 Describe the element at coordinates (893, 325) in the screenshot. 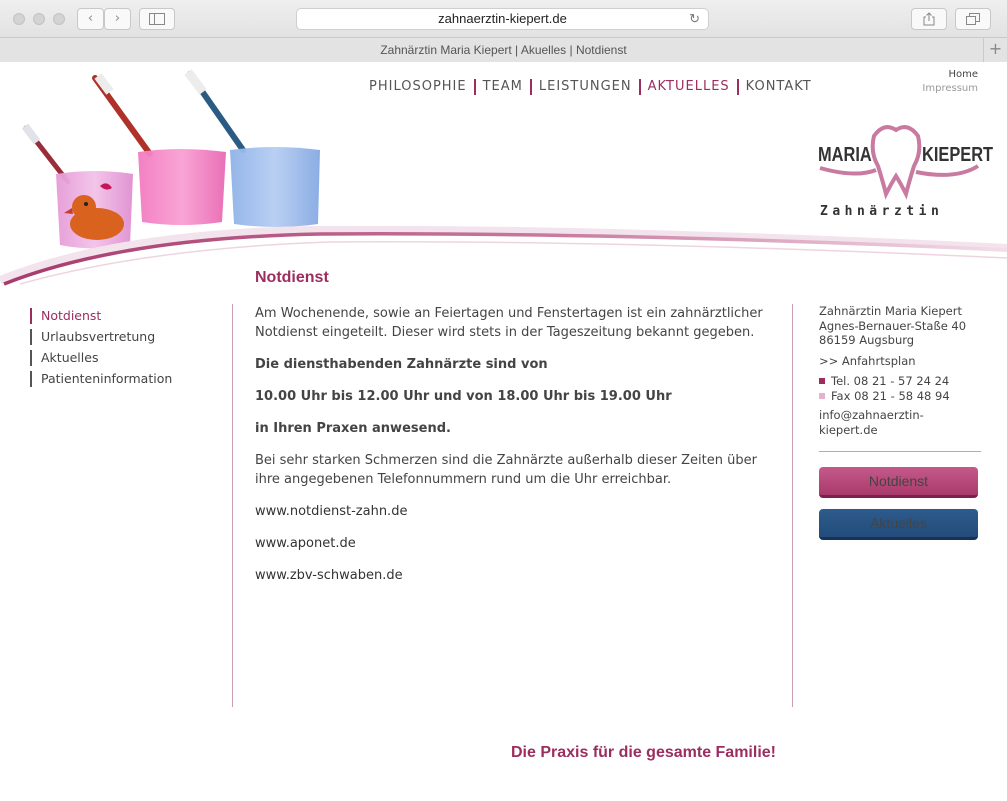

I see `contact-street: Agnes-Bernauer-Staße 40` at that location.